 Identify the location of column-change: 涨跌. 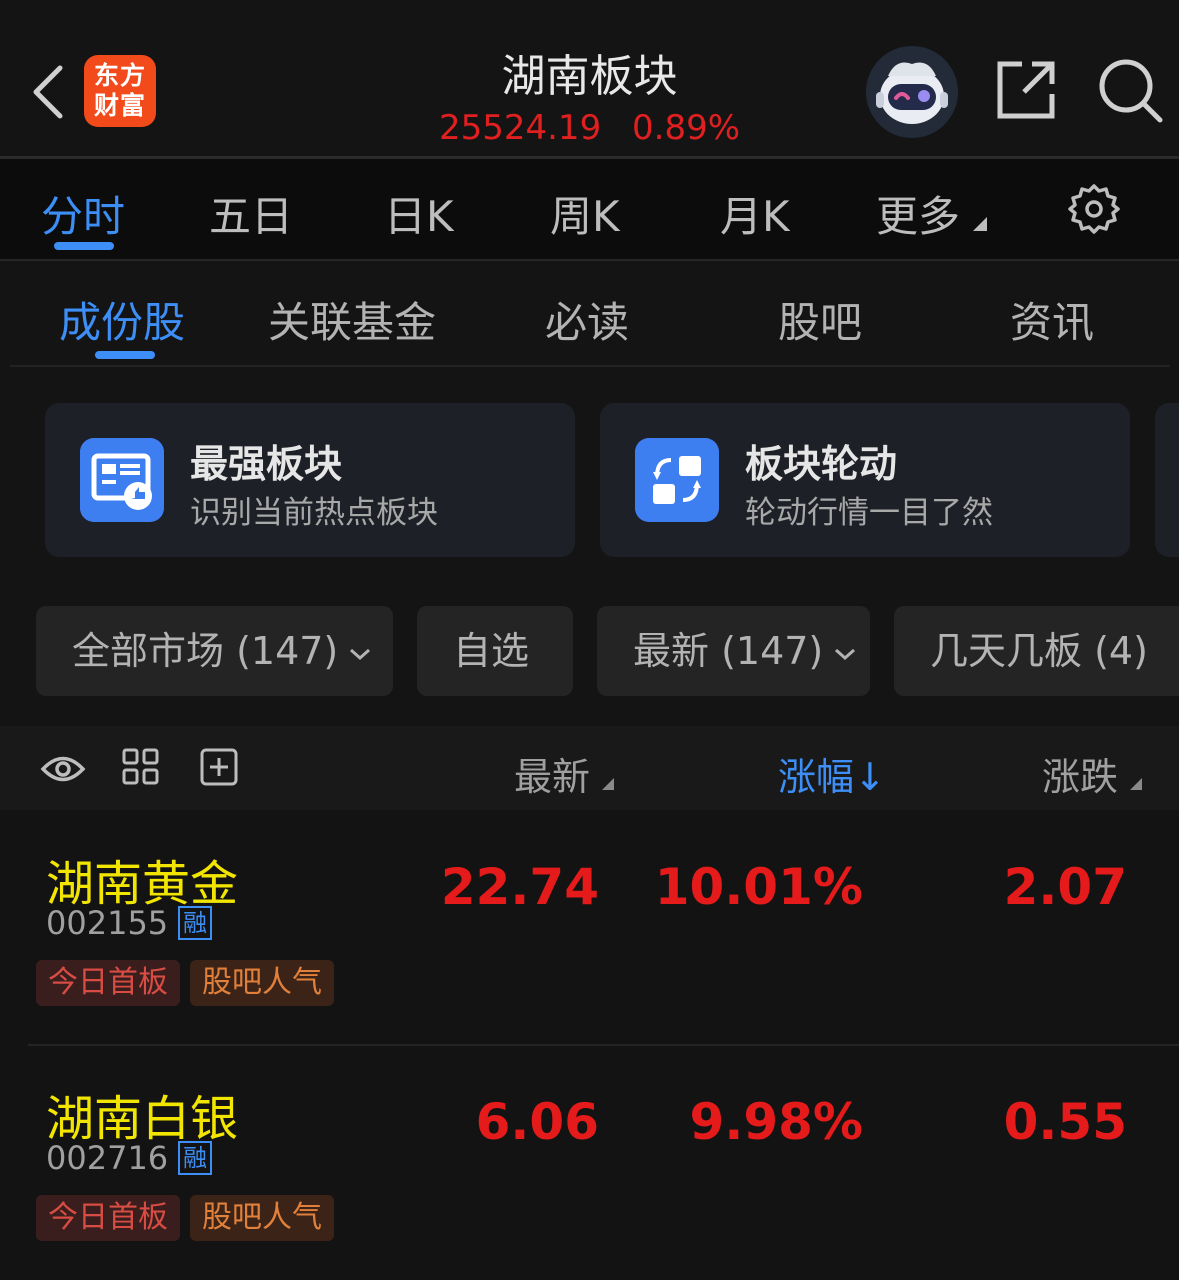
(1092, 773).